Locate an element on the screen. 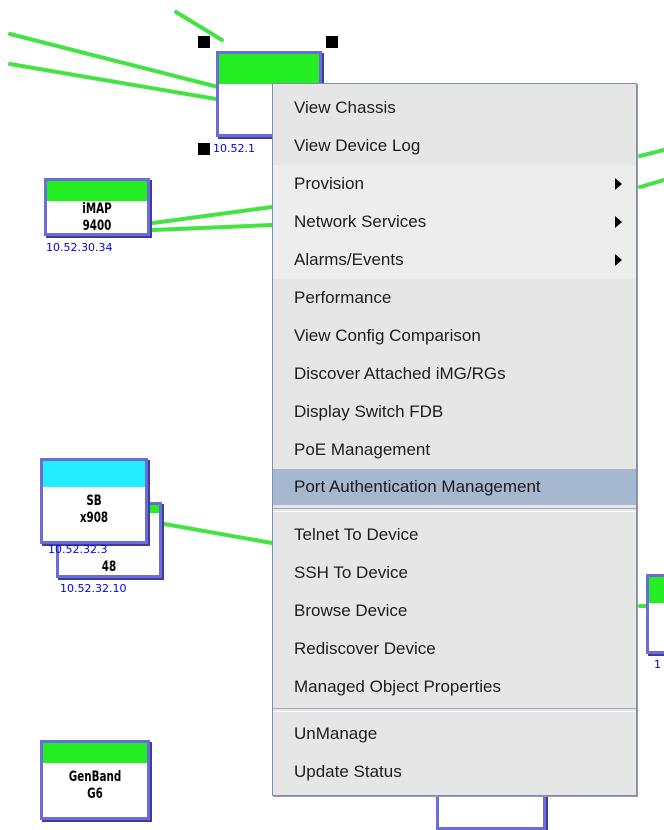 The width and height of the screenshot is (664, 830). menu-item-network-services: Network Services is located at coordinates (454, 222).